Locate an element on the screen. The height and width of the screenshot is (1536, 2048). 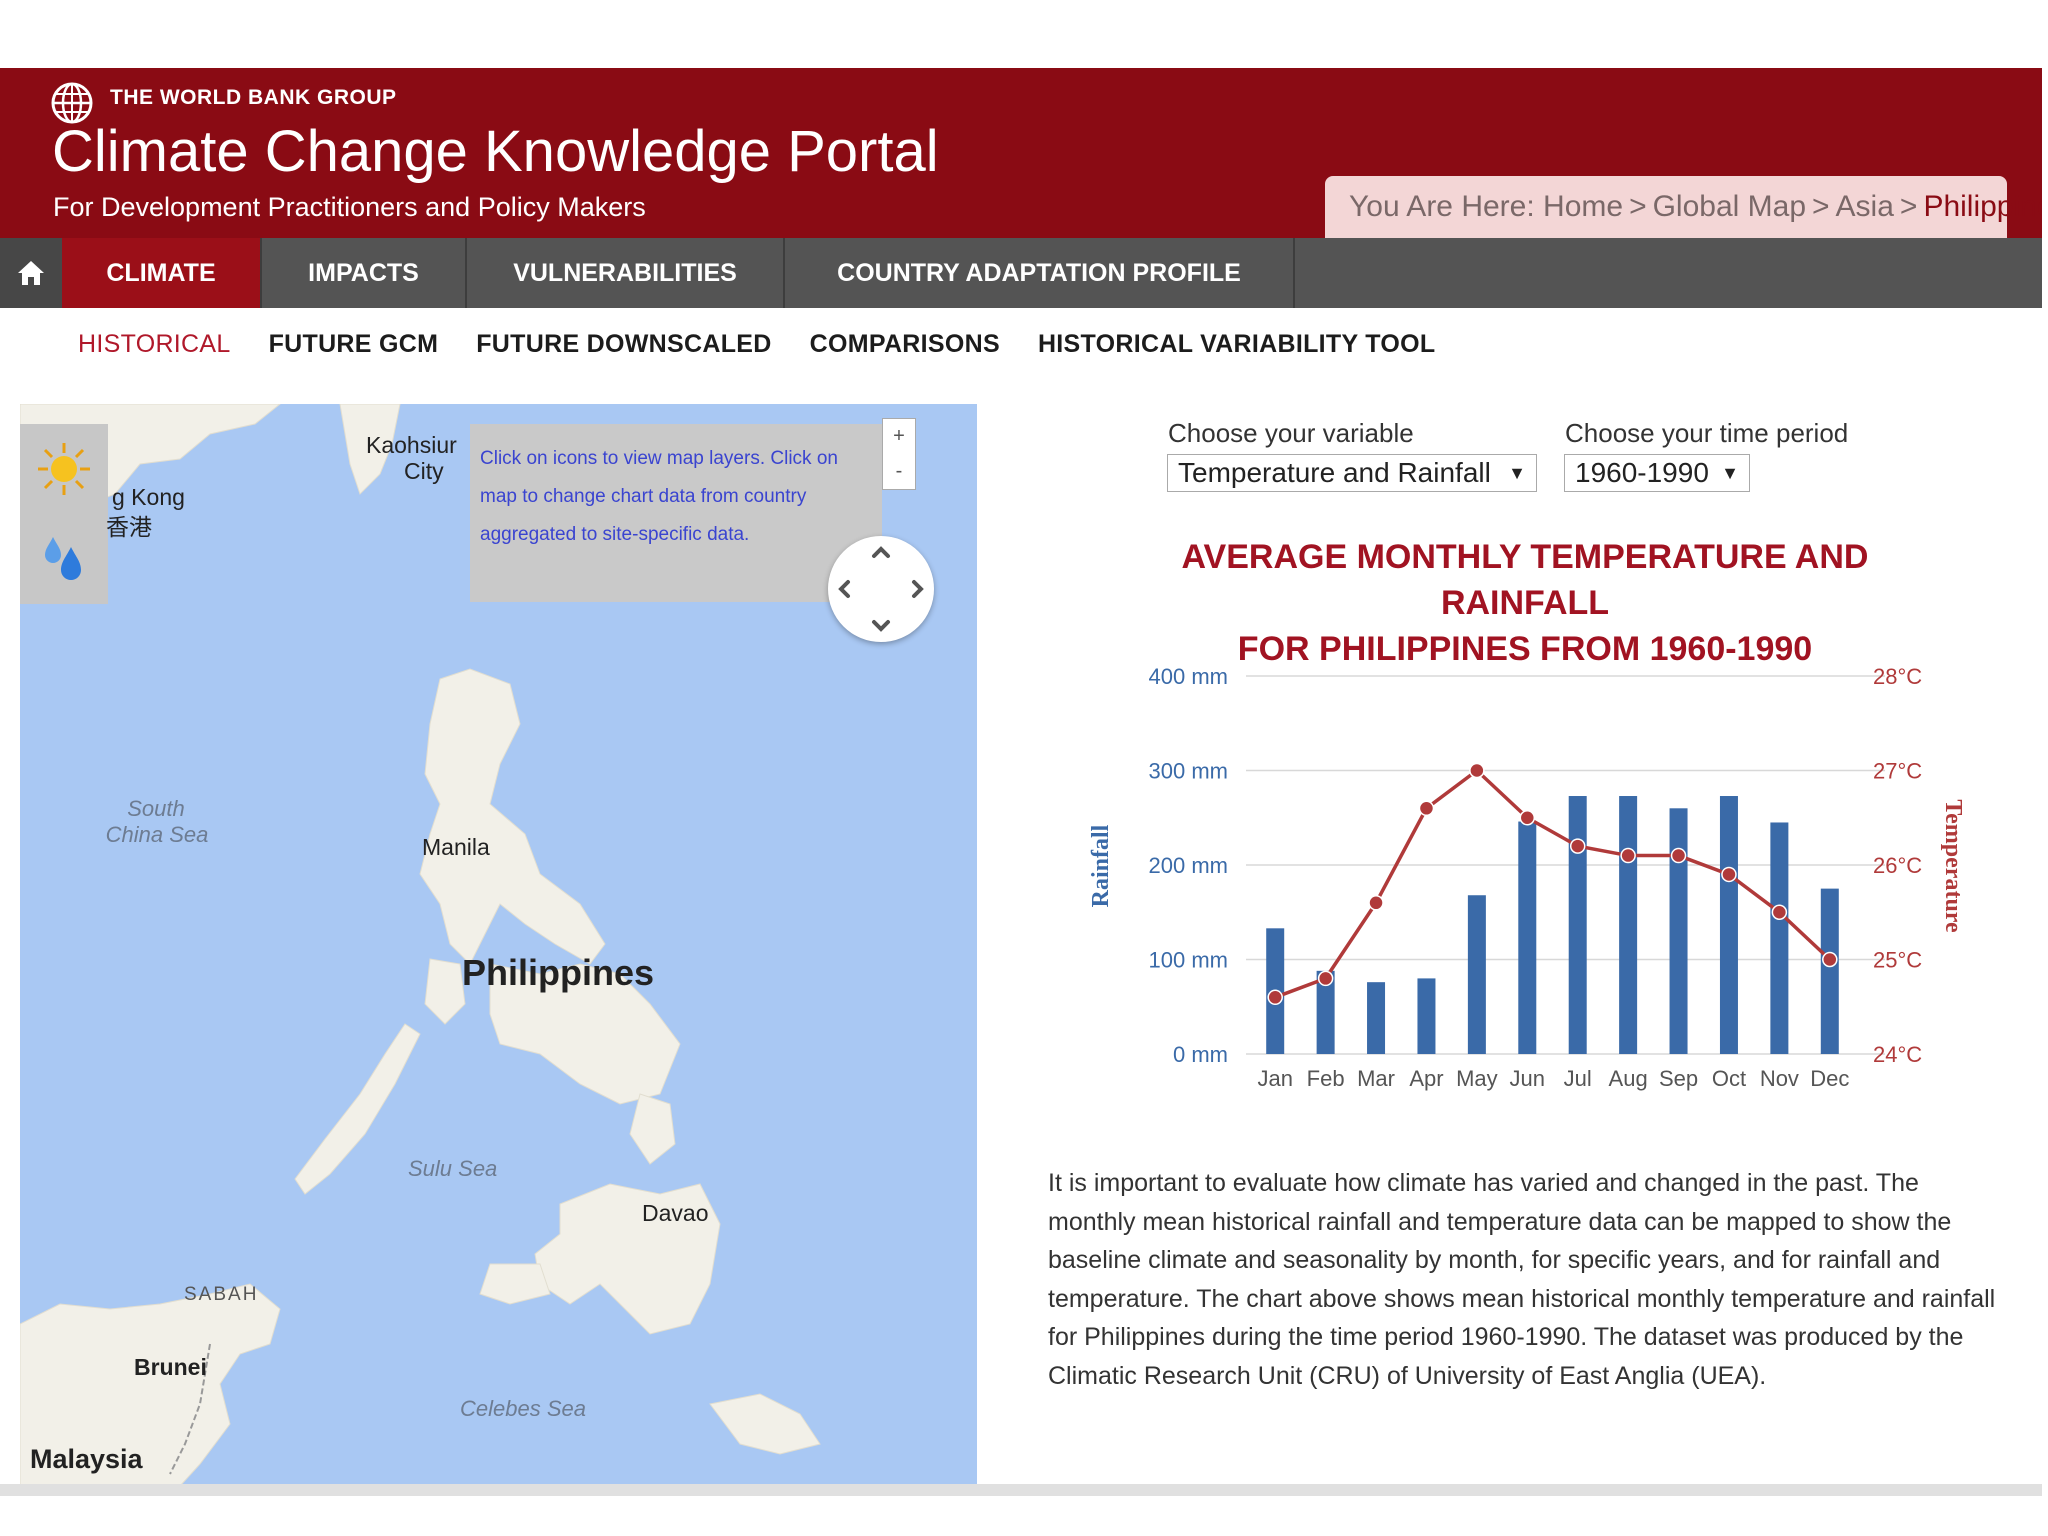
chart-title-line-1: AVERAGE MONTHLY TEMPERATURE AND RAINFALL is located at coordinates (1525, 580).